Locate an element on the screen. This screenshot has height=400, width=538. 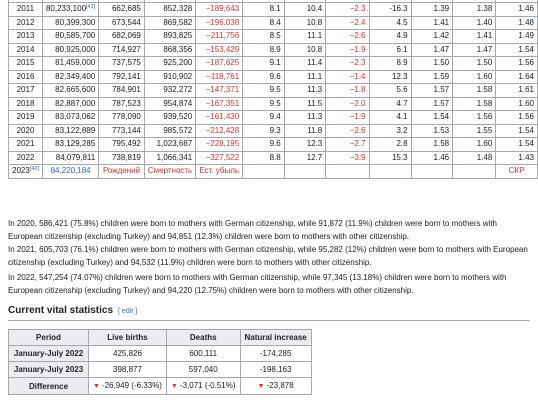
tfr-other-value: 1.54 is located at coordinates (526, 49).